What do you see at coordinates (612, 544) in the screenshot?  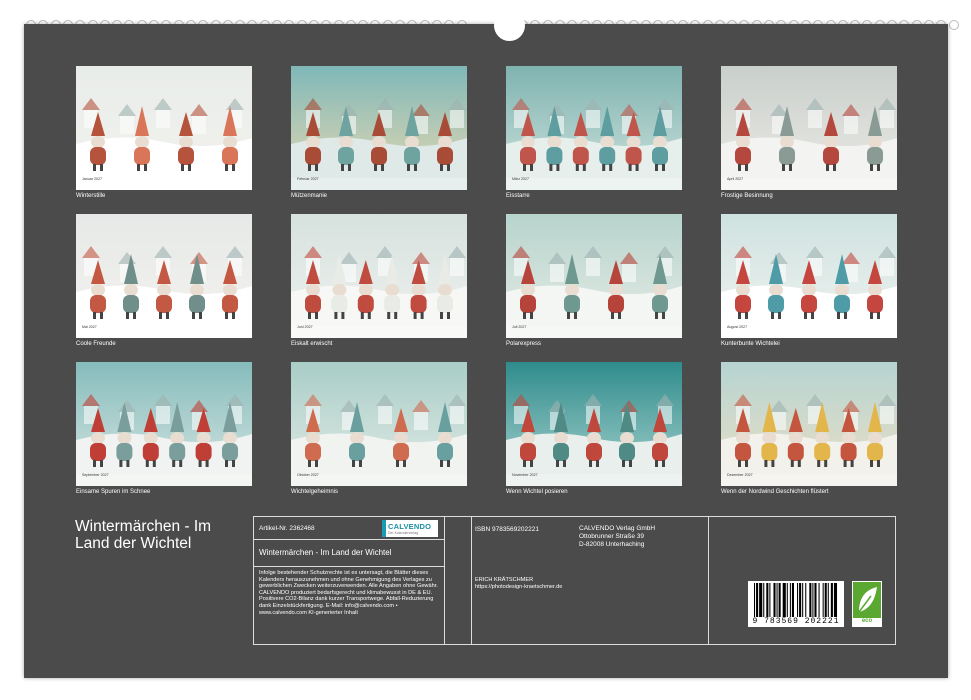 I see `publisher-city: D-82008 Unterhaching` at bounding box center [612, 544].